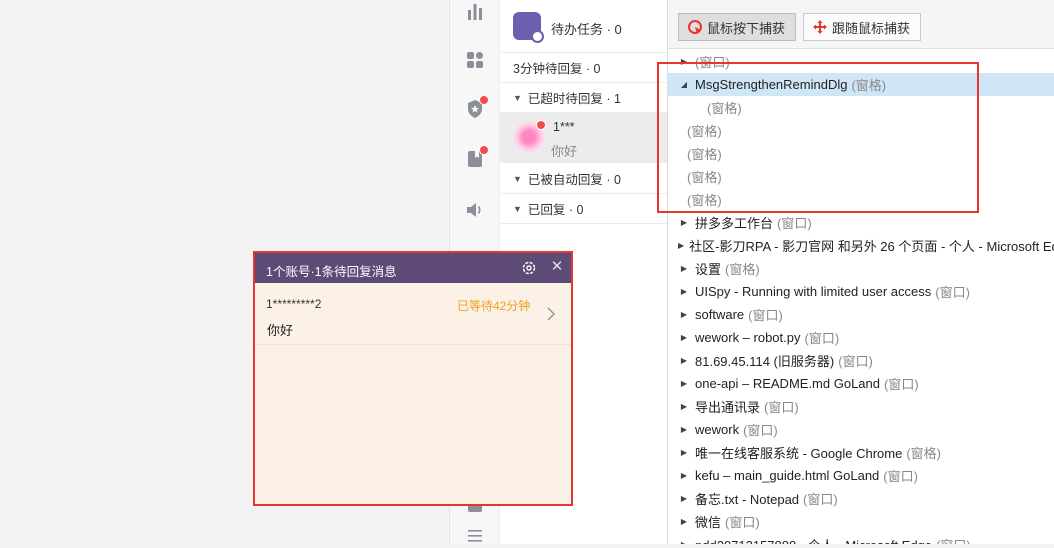 The image size is (1054, 548). I want to click on section-label: 已被自动回复 · 0, so click(574, 180).